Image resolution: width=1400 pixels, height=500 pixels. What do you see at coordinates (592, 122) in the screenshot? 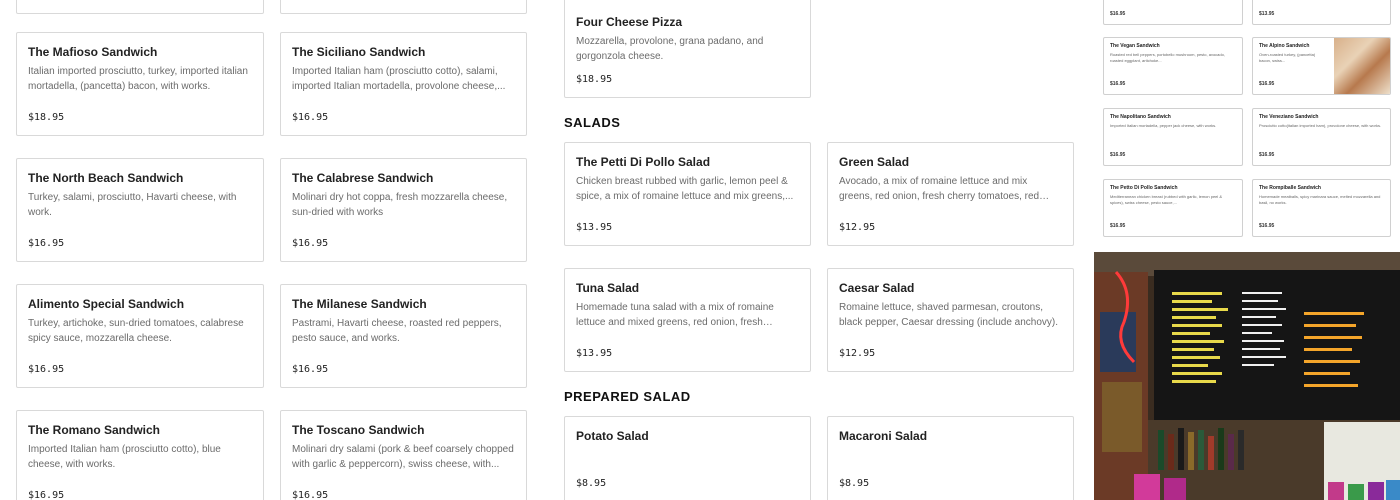
I see `section-title-salads: SALADS` at bounding box center [592, 122].